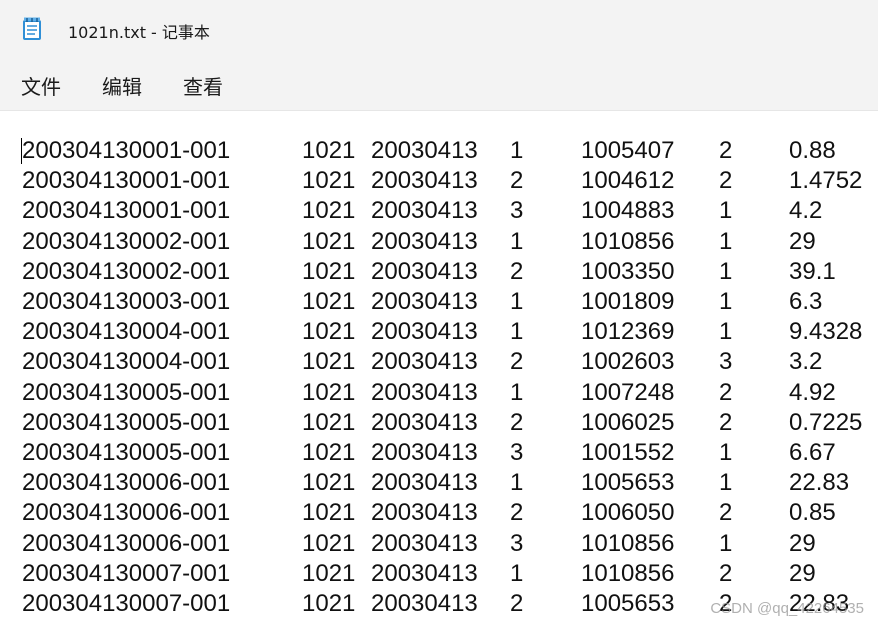 This screenshot has width=878, height=625. What do you see at coordinates (806, 301) in the screenshot?
I see `text-field: 6.3` at bounding box center [806, 301].